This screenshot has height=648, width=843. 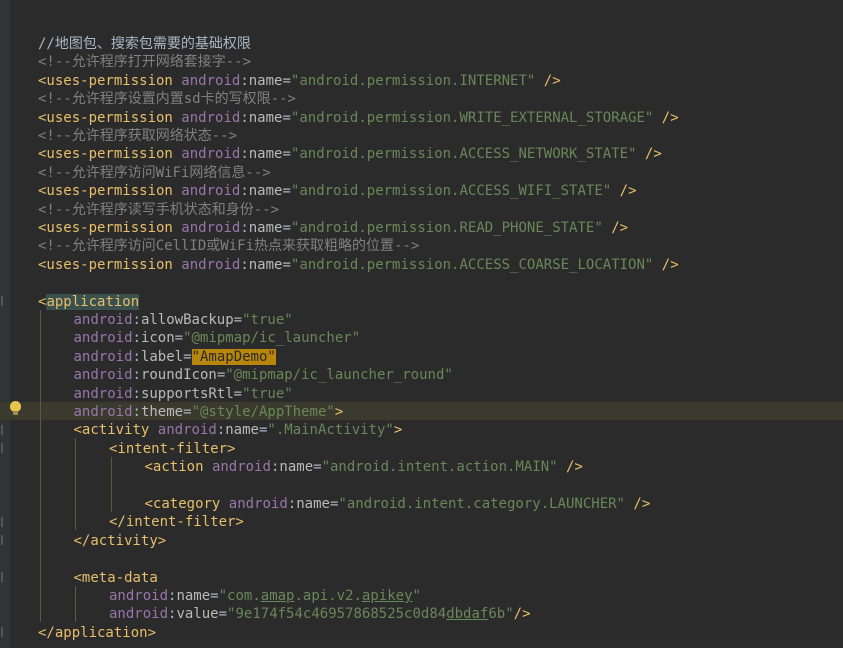 I want to click on code-line: <!--允许程序获取网络状态-->, so click(x=137, y=136).